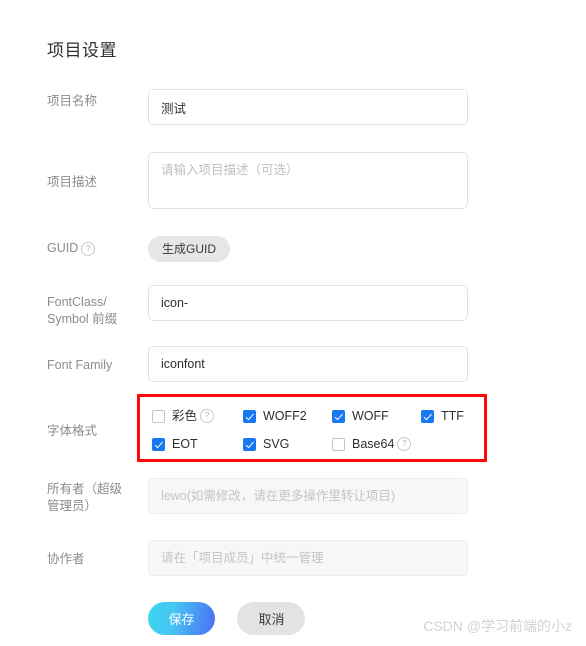  What do you see at coordinates (338, 444) in the screenshot?
I see `checkbox-box-base64` at bounding box center [338, 444].